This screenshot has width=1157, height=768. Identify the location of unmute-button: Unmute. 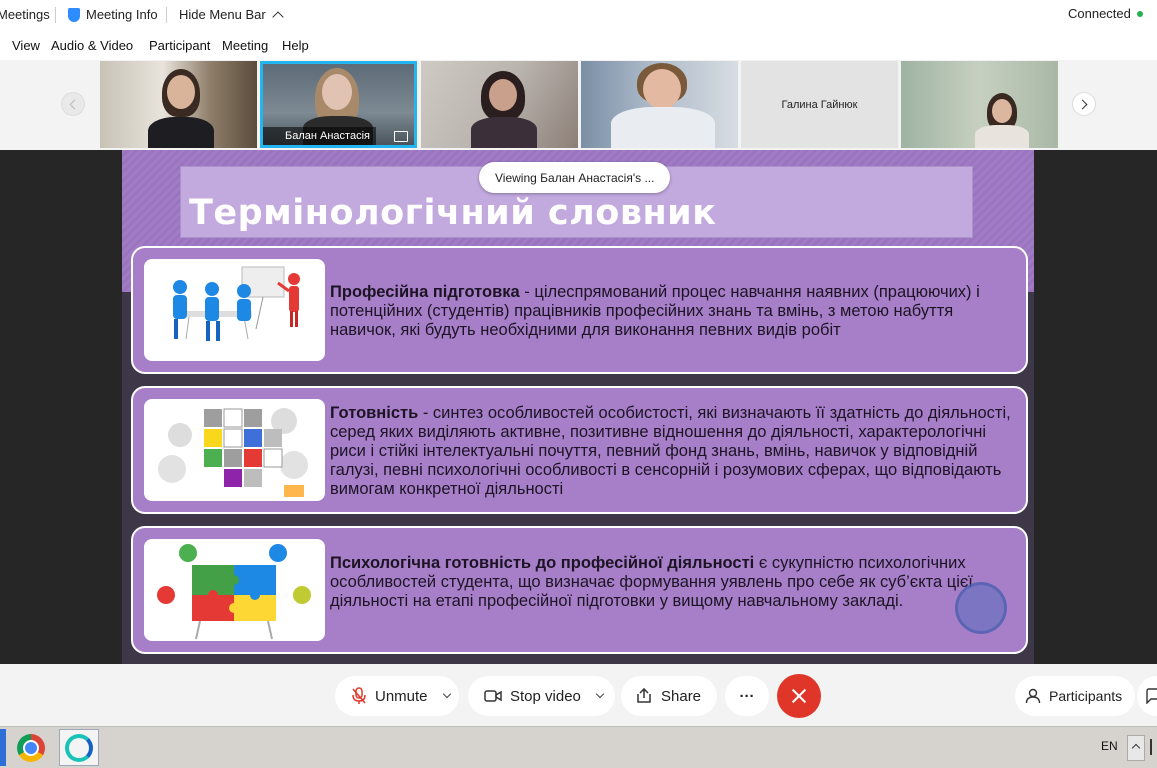
(397, 696).